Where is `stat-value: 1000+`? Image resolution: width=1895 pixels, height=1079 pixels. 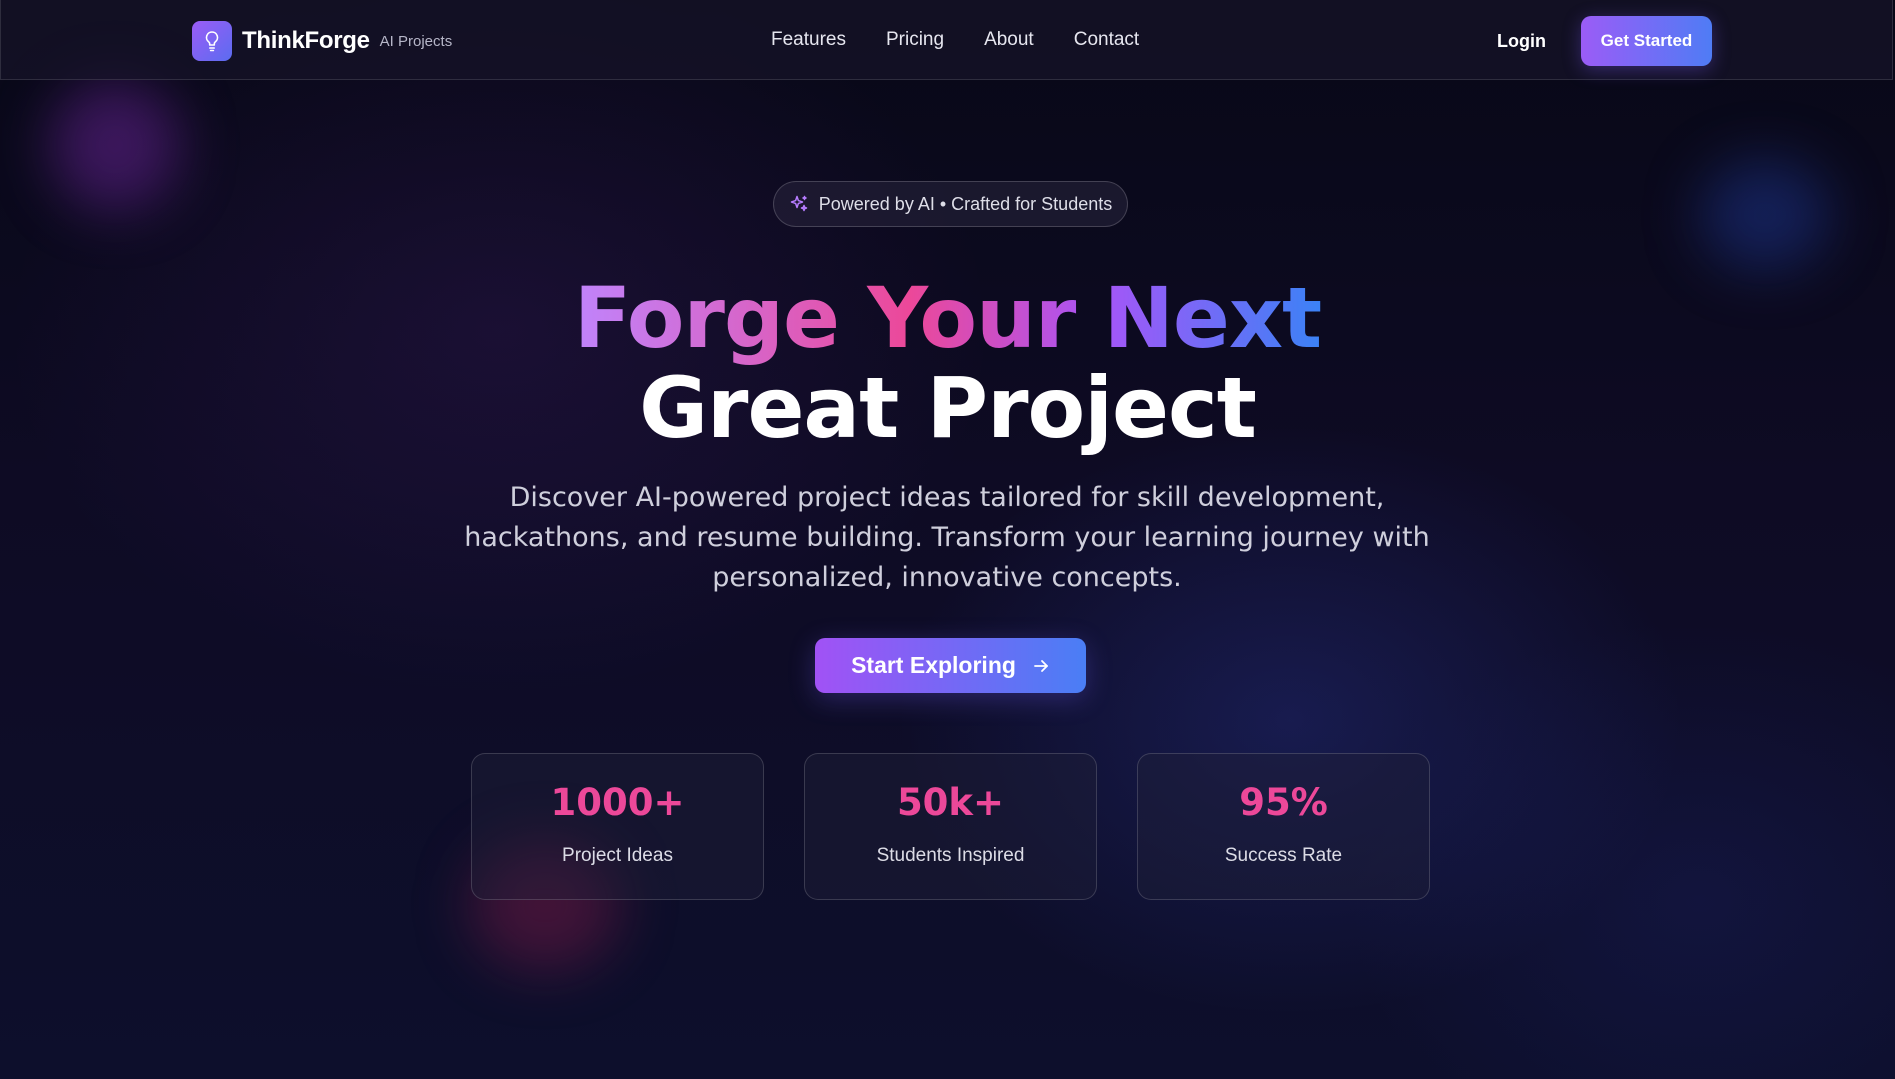 stat-value: 1000+ is located at coordinates (617, 802).